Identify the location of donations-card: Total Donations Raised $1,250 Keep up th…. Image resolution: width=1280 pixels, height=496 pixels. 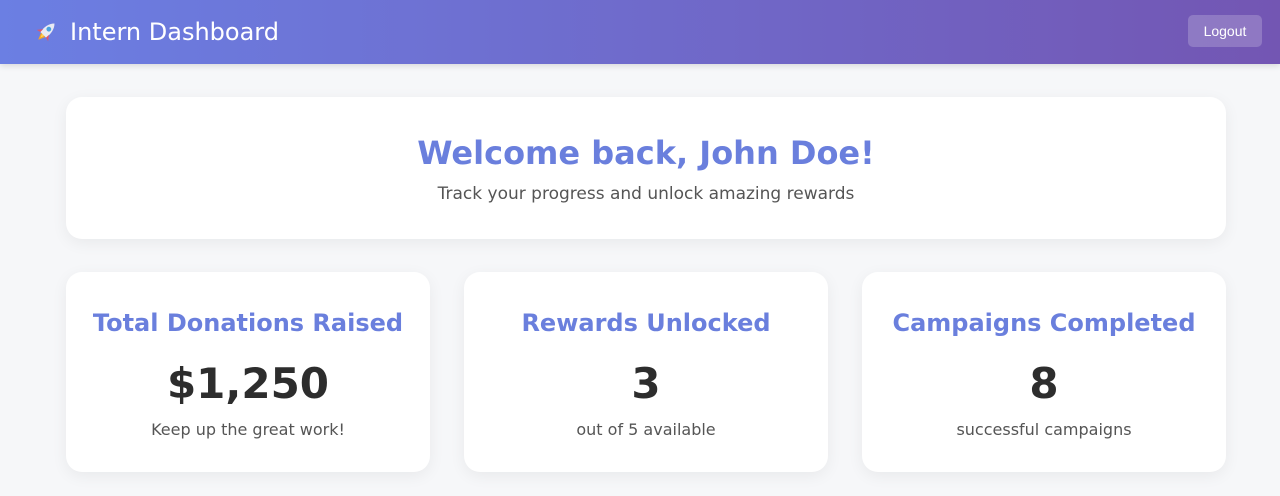
(248, 372).